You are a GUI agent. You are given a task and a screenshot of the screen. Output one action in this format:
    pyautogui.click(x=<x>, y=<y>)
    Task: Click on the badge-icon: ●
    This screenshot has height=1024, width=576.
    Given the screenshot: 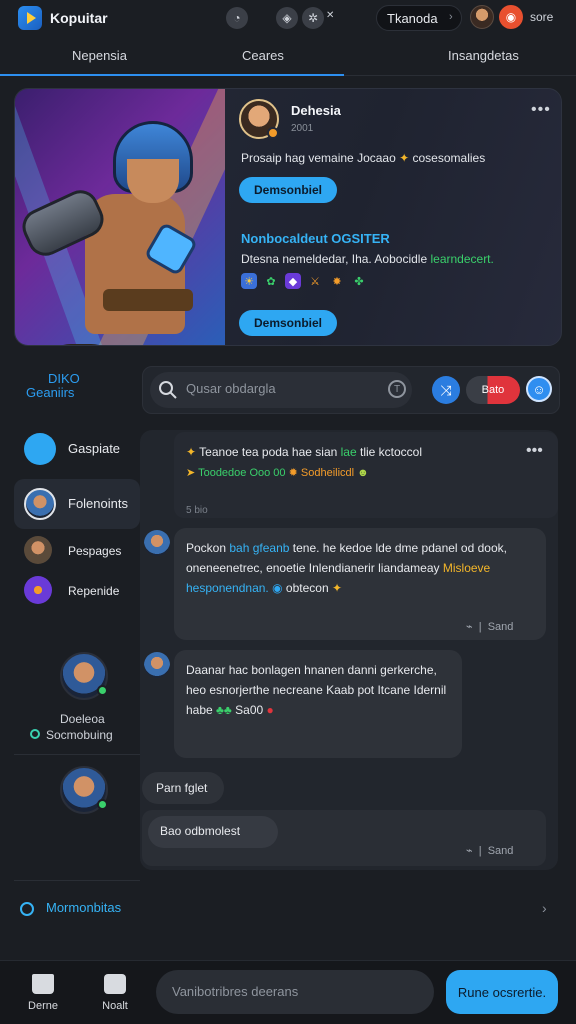 What is the action you would take?
    pyautogui.click(x=270, y=710)
    